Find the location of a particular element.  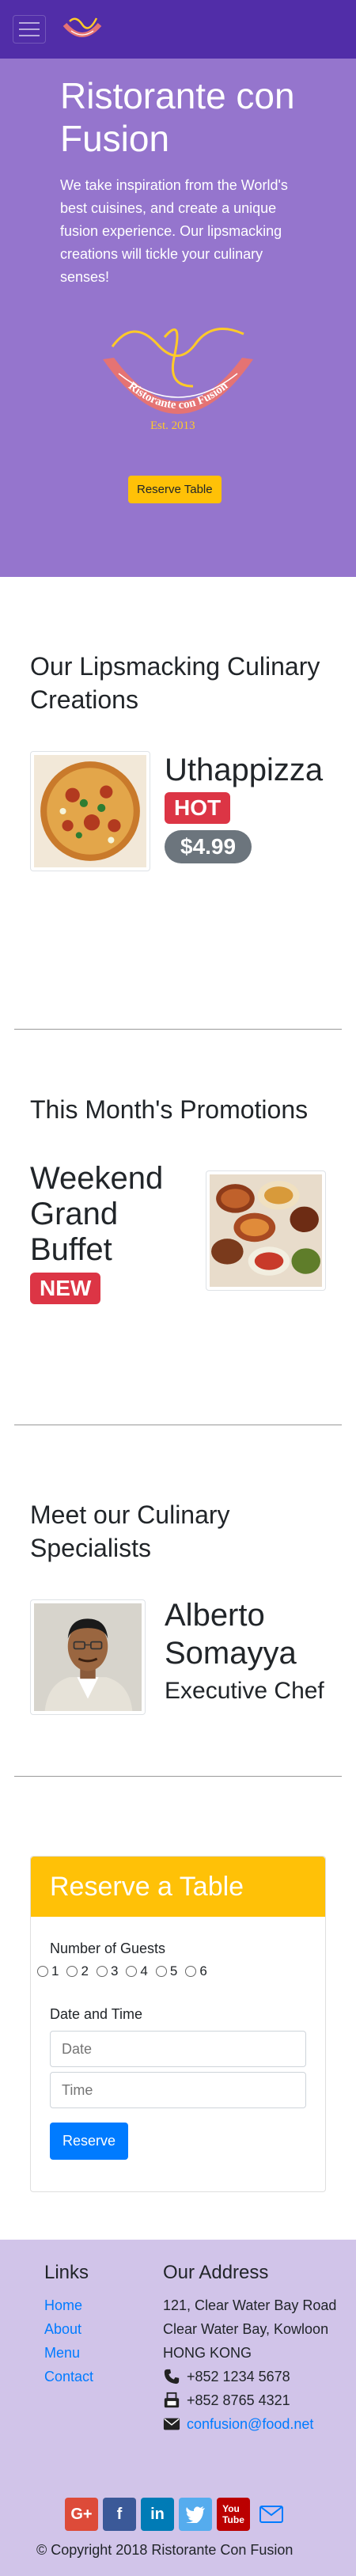

promotion-body: Weekend Grand Buffet NEW is located at coordinates (105, 1232).